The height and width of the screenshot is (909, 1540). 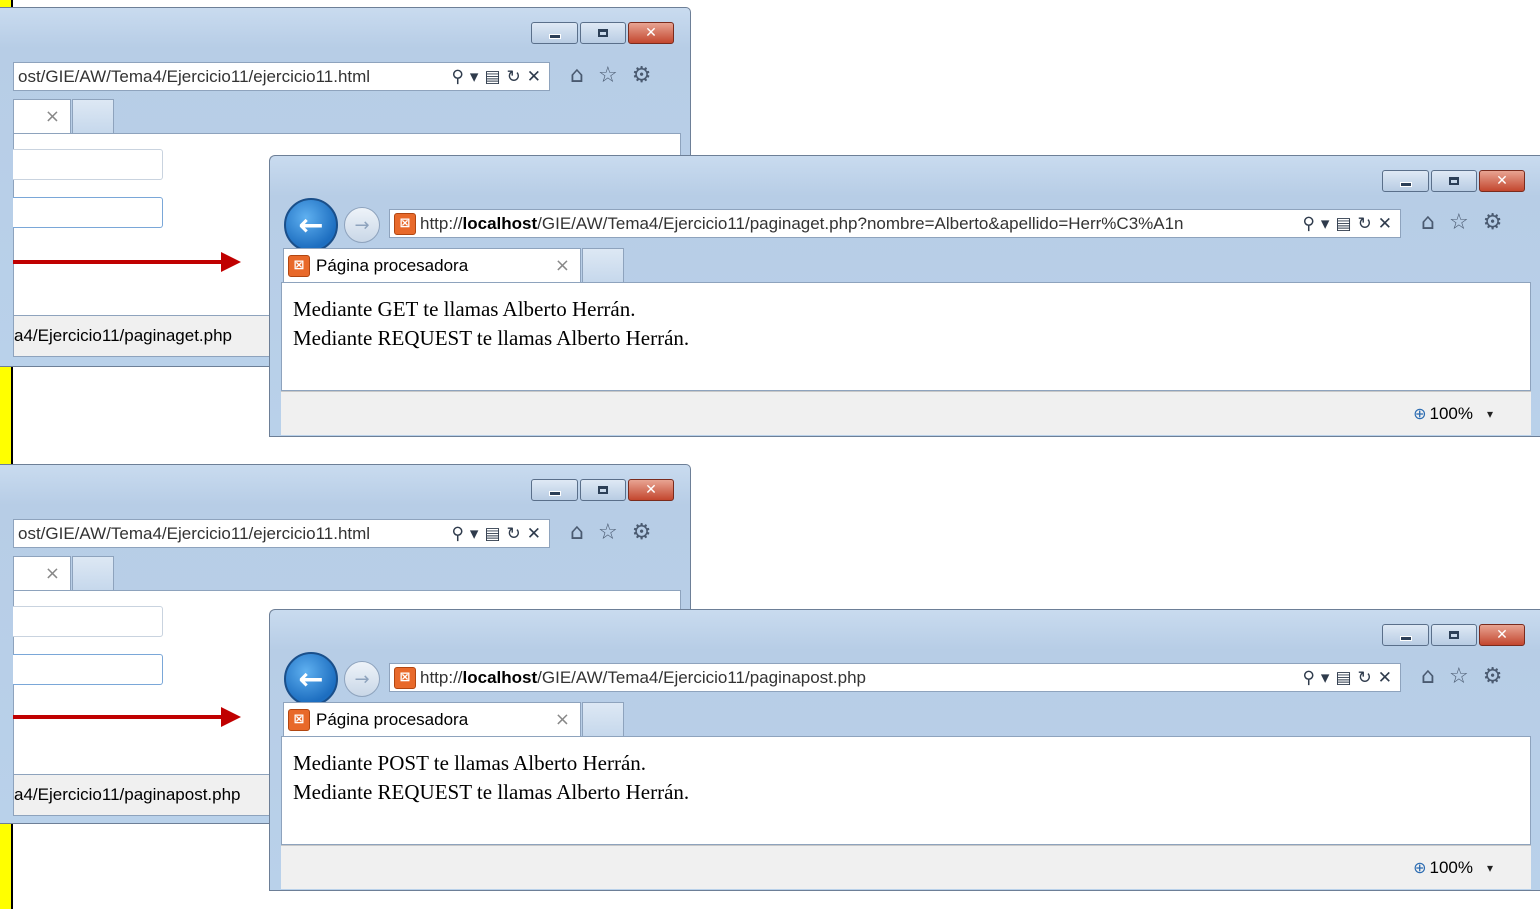 I want to click on zoom-icon: ⊕, so click(x=1420, y=413).